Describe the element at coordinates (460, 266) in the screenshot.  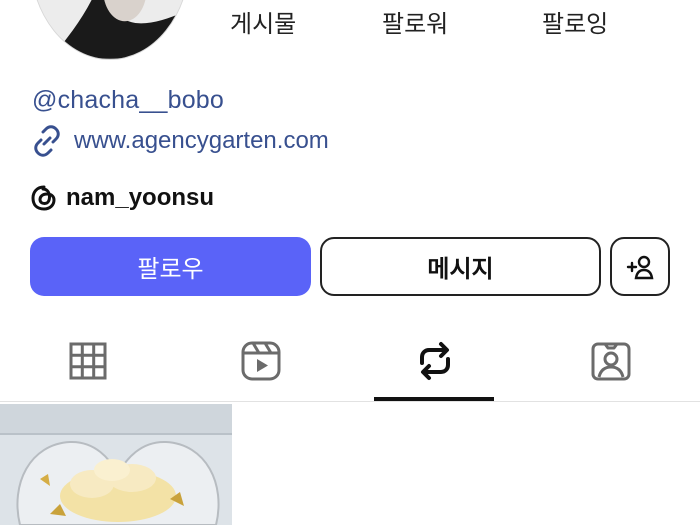
I see `message-button: 메시지` at that location.